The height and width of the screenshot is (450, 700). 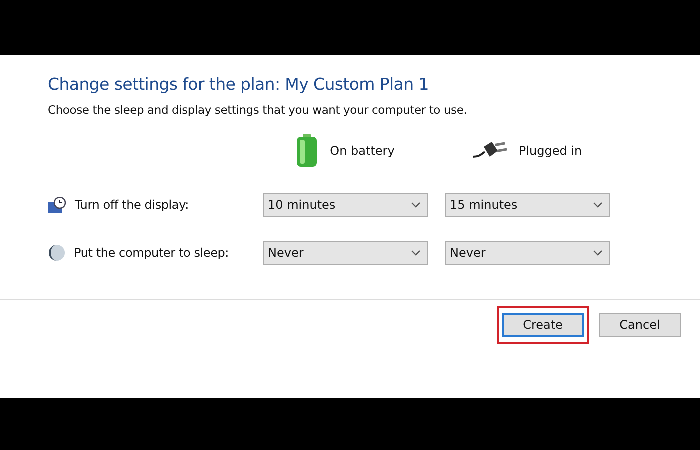 What do you see at coordinates (640, 325) in the screenshot?
I see `dialog-button: Cancel` at bounding box center [640, 325].